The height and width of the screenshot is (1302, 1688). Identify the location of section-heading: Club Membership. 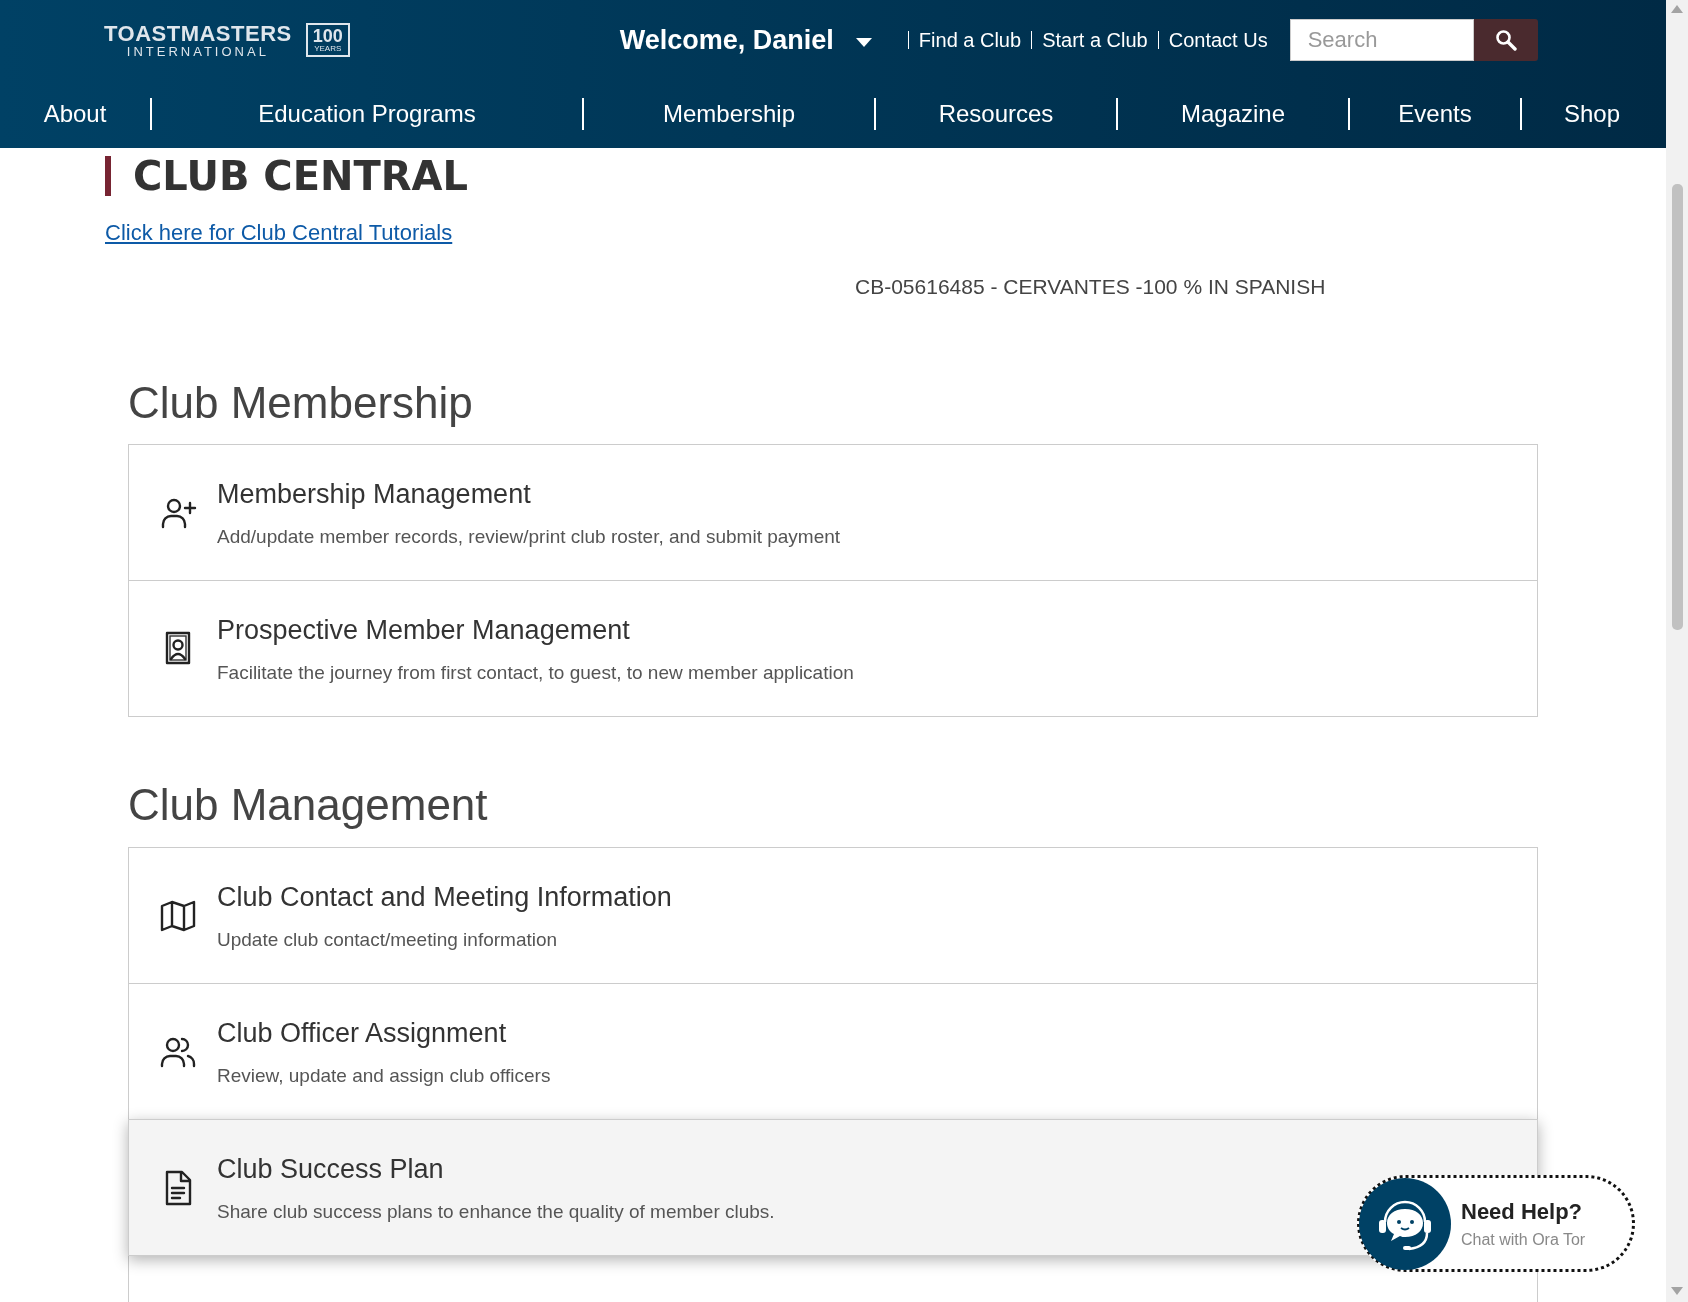
(301, 402).